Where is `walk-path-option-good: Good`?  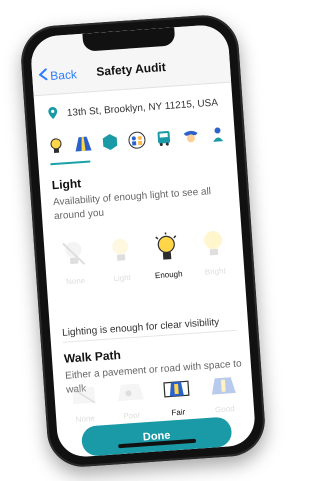
walk-path-option-good: Good is located at coordinates (224, 394).